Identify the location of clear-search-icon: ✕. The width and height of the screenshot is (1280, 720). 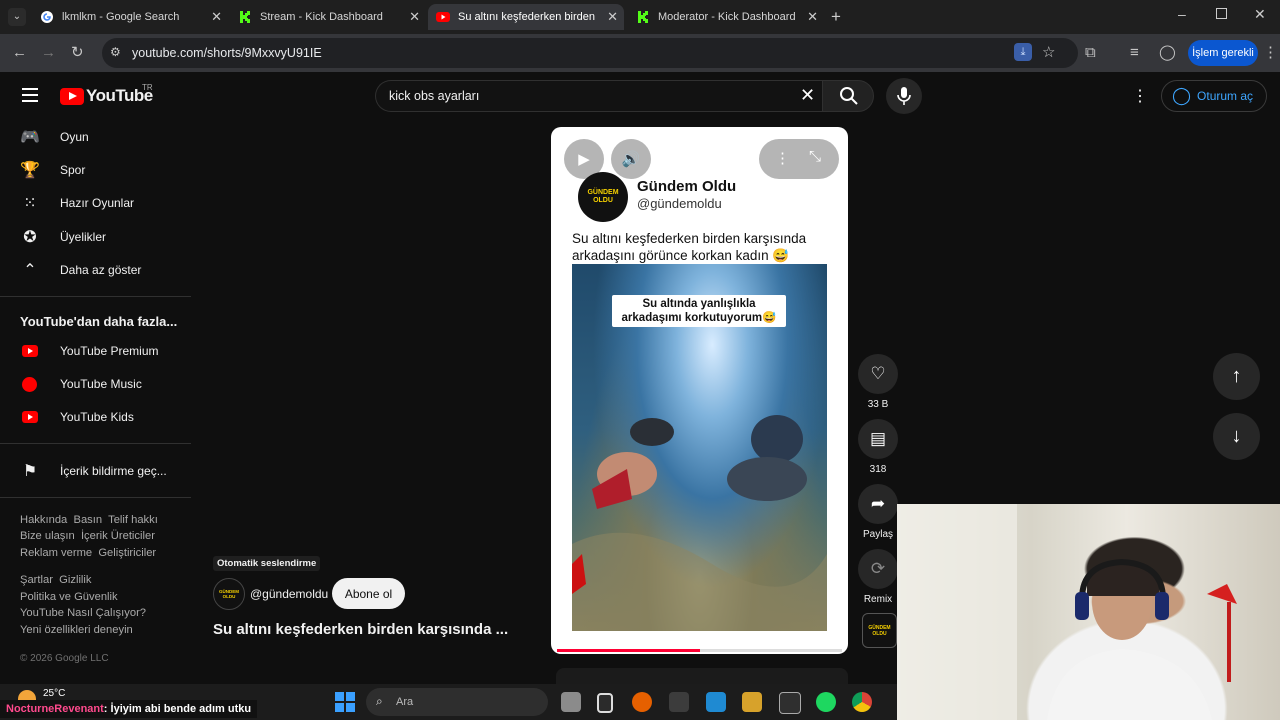
(807, 95).